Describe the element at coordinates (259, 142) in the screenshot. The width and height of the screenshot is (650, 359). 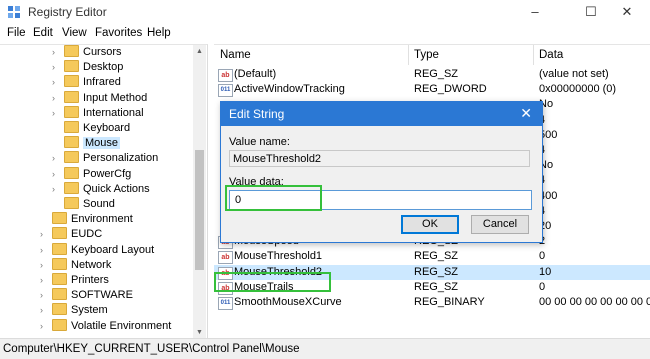
I see `value-name-label: Value name:` at that location.